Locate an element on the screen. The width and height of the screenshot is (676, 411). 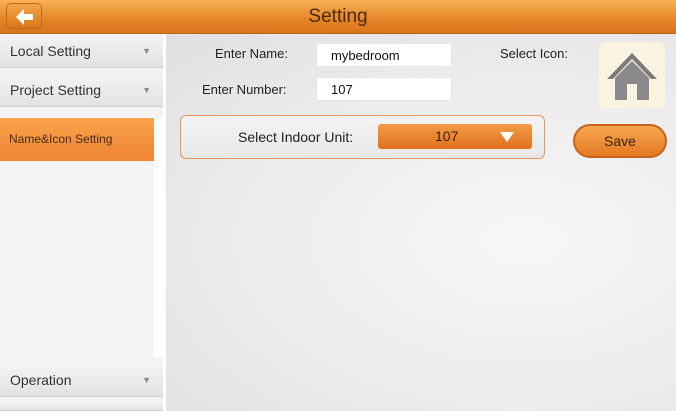
sidebar-item-label: Operation is located at coordinates (41, 380).